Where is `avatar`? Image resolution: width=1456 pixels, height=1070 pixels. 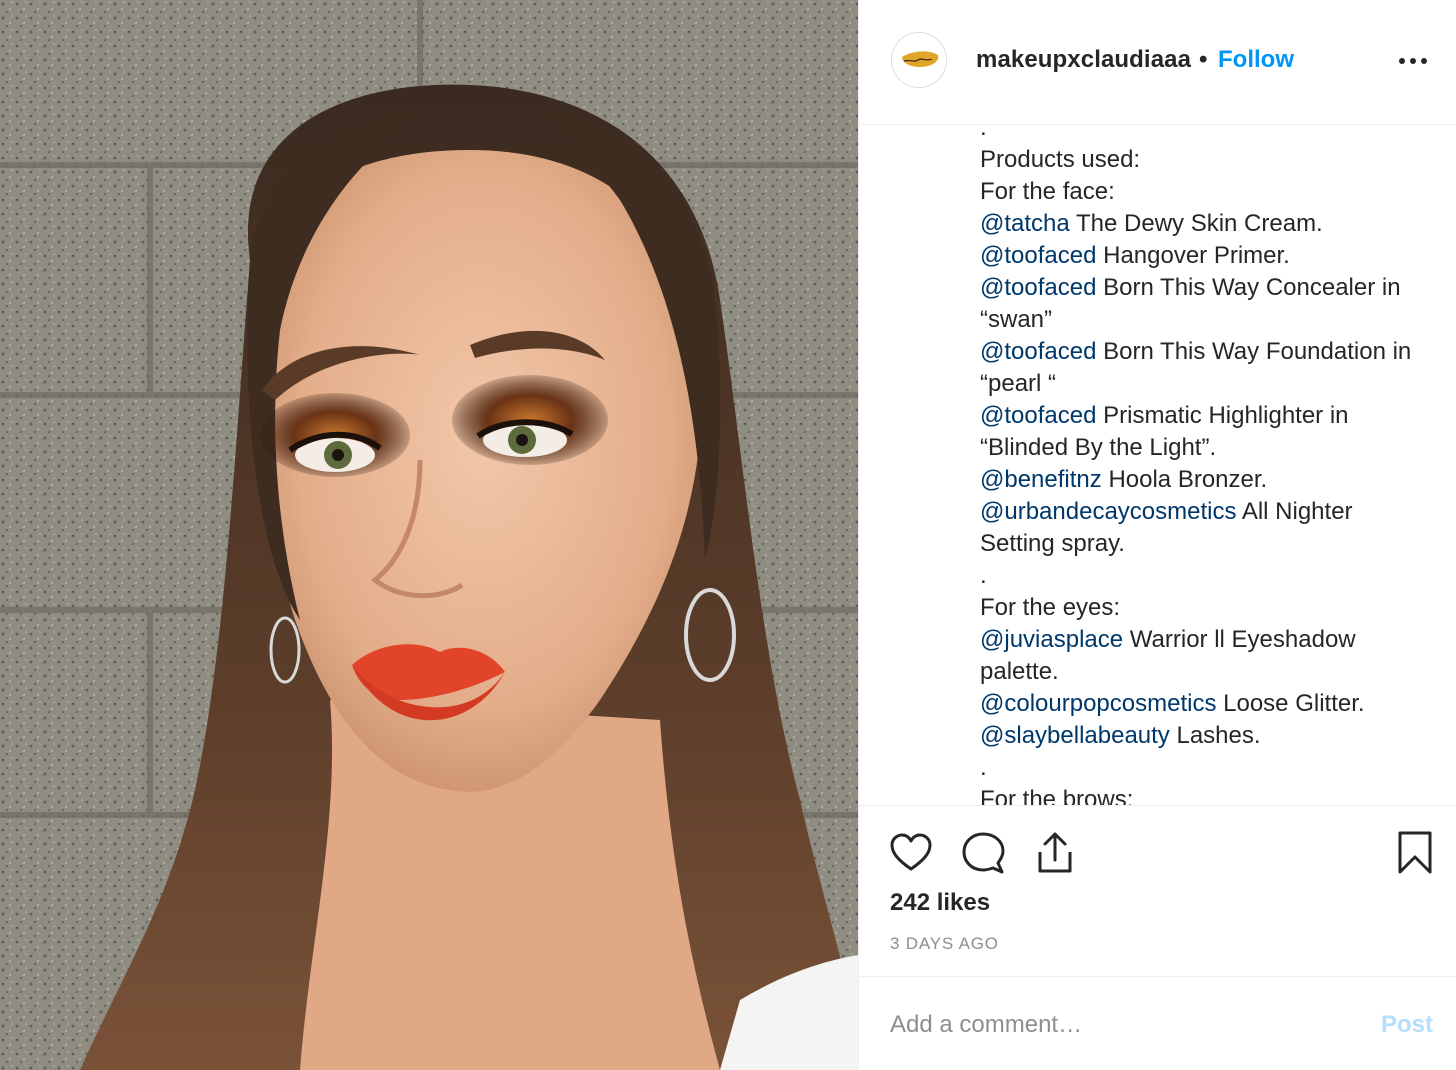
avatar is located at coordinates (919, 60).